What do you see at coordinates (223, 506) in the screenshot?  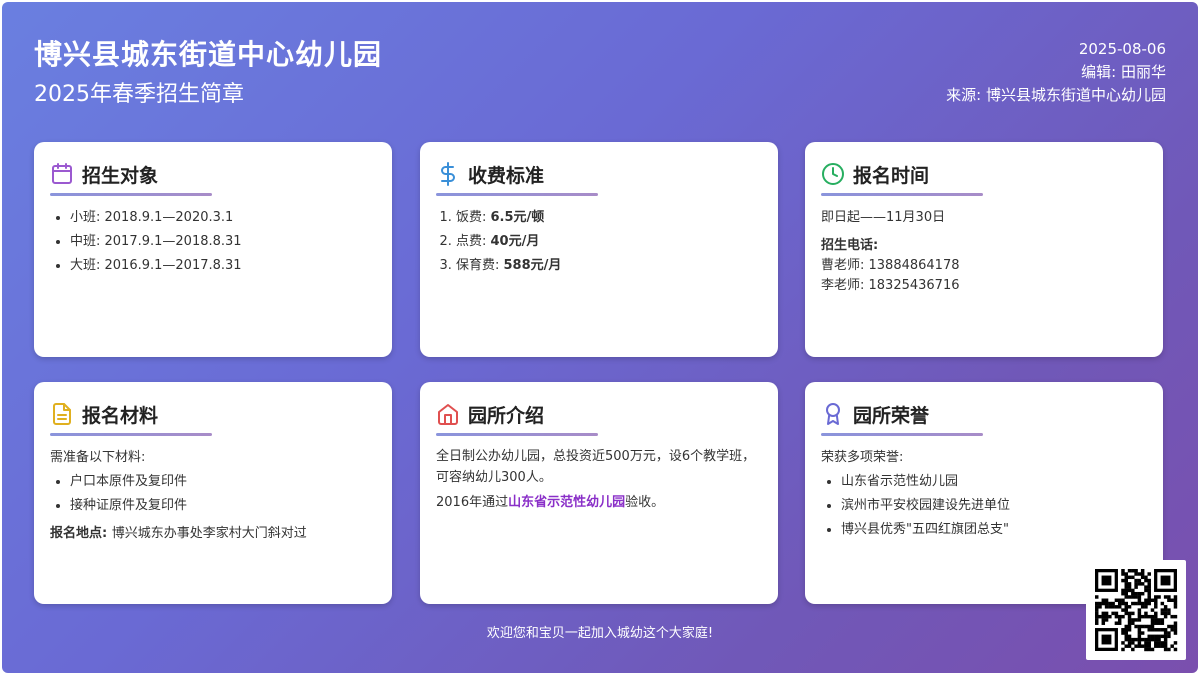 I see `list-item: 接种证原件及复印件` at bounding box center [223, 506].